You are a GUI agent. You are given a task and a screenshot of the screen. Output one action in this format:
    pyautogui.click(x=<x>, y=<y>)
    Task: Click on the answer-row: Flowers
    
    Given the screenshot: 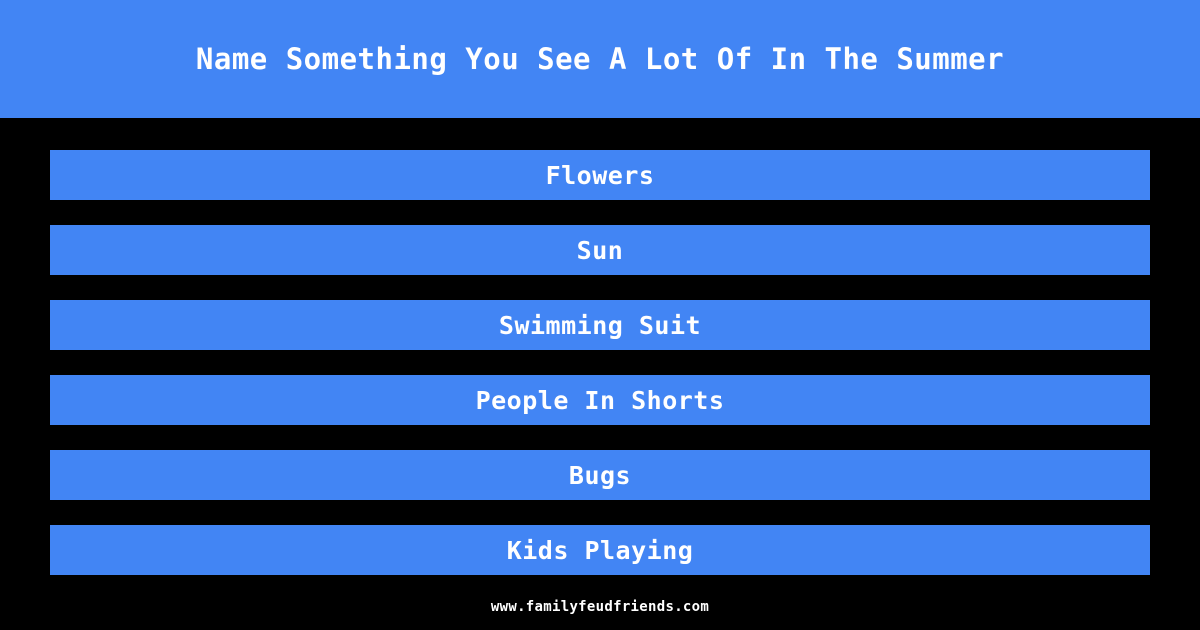 What is the action you would take?
    pyautogui.click(x=600, y=175)
    